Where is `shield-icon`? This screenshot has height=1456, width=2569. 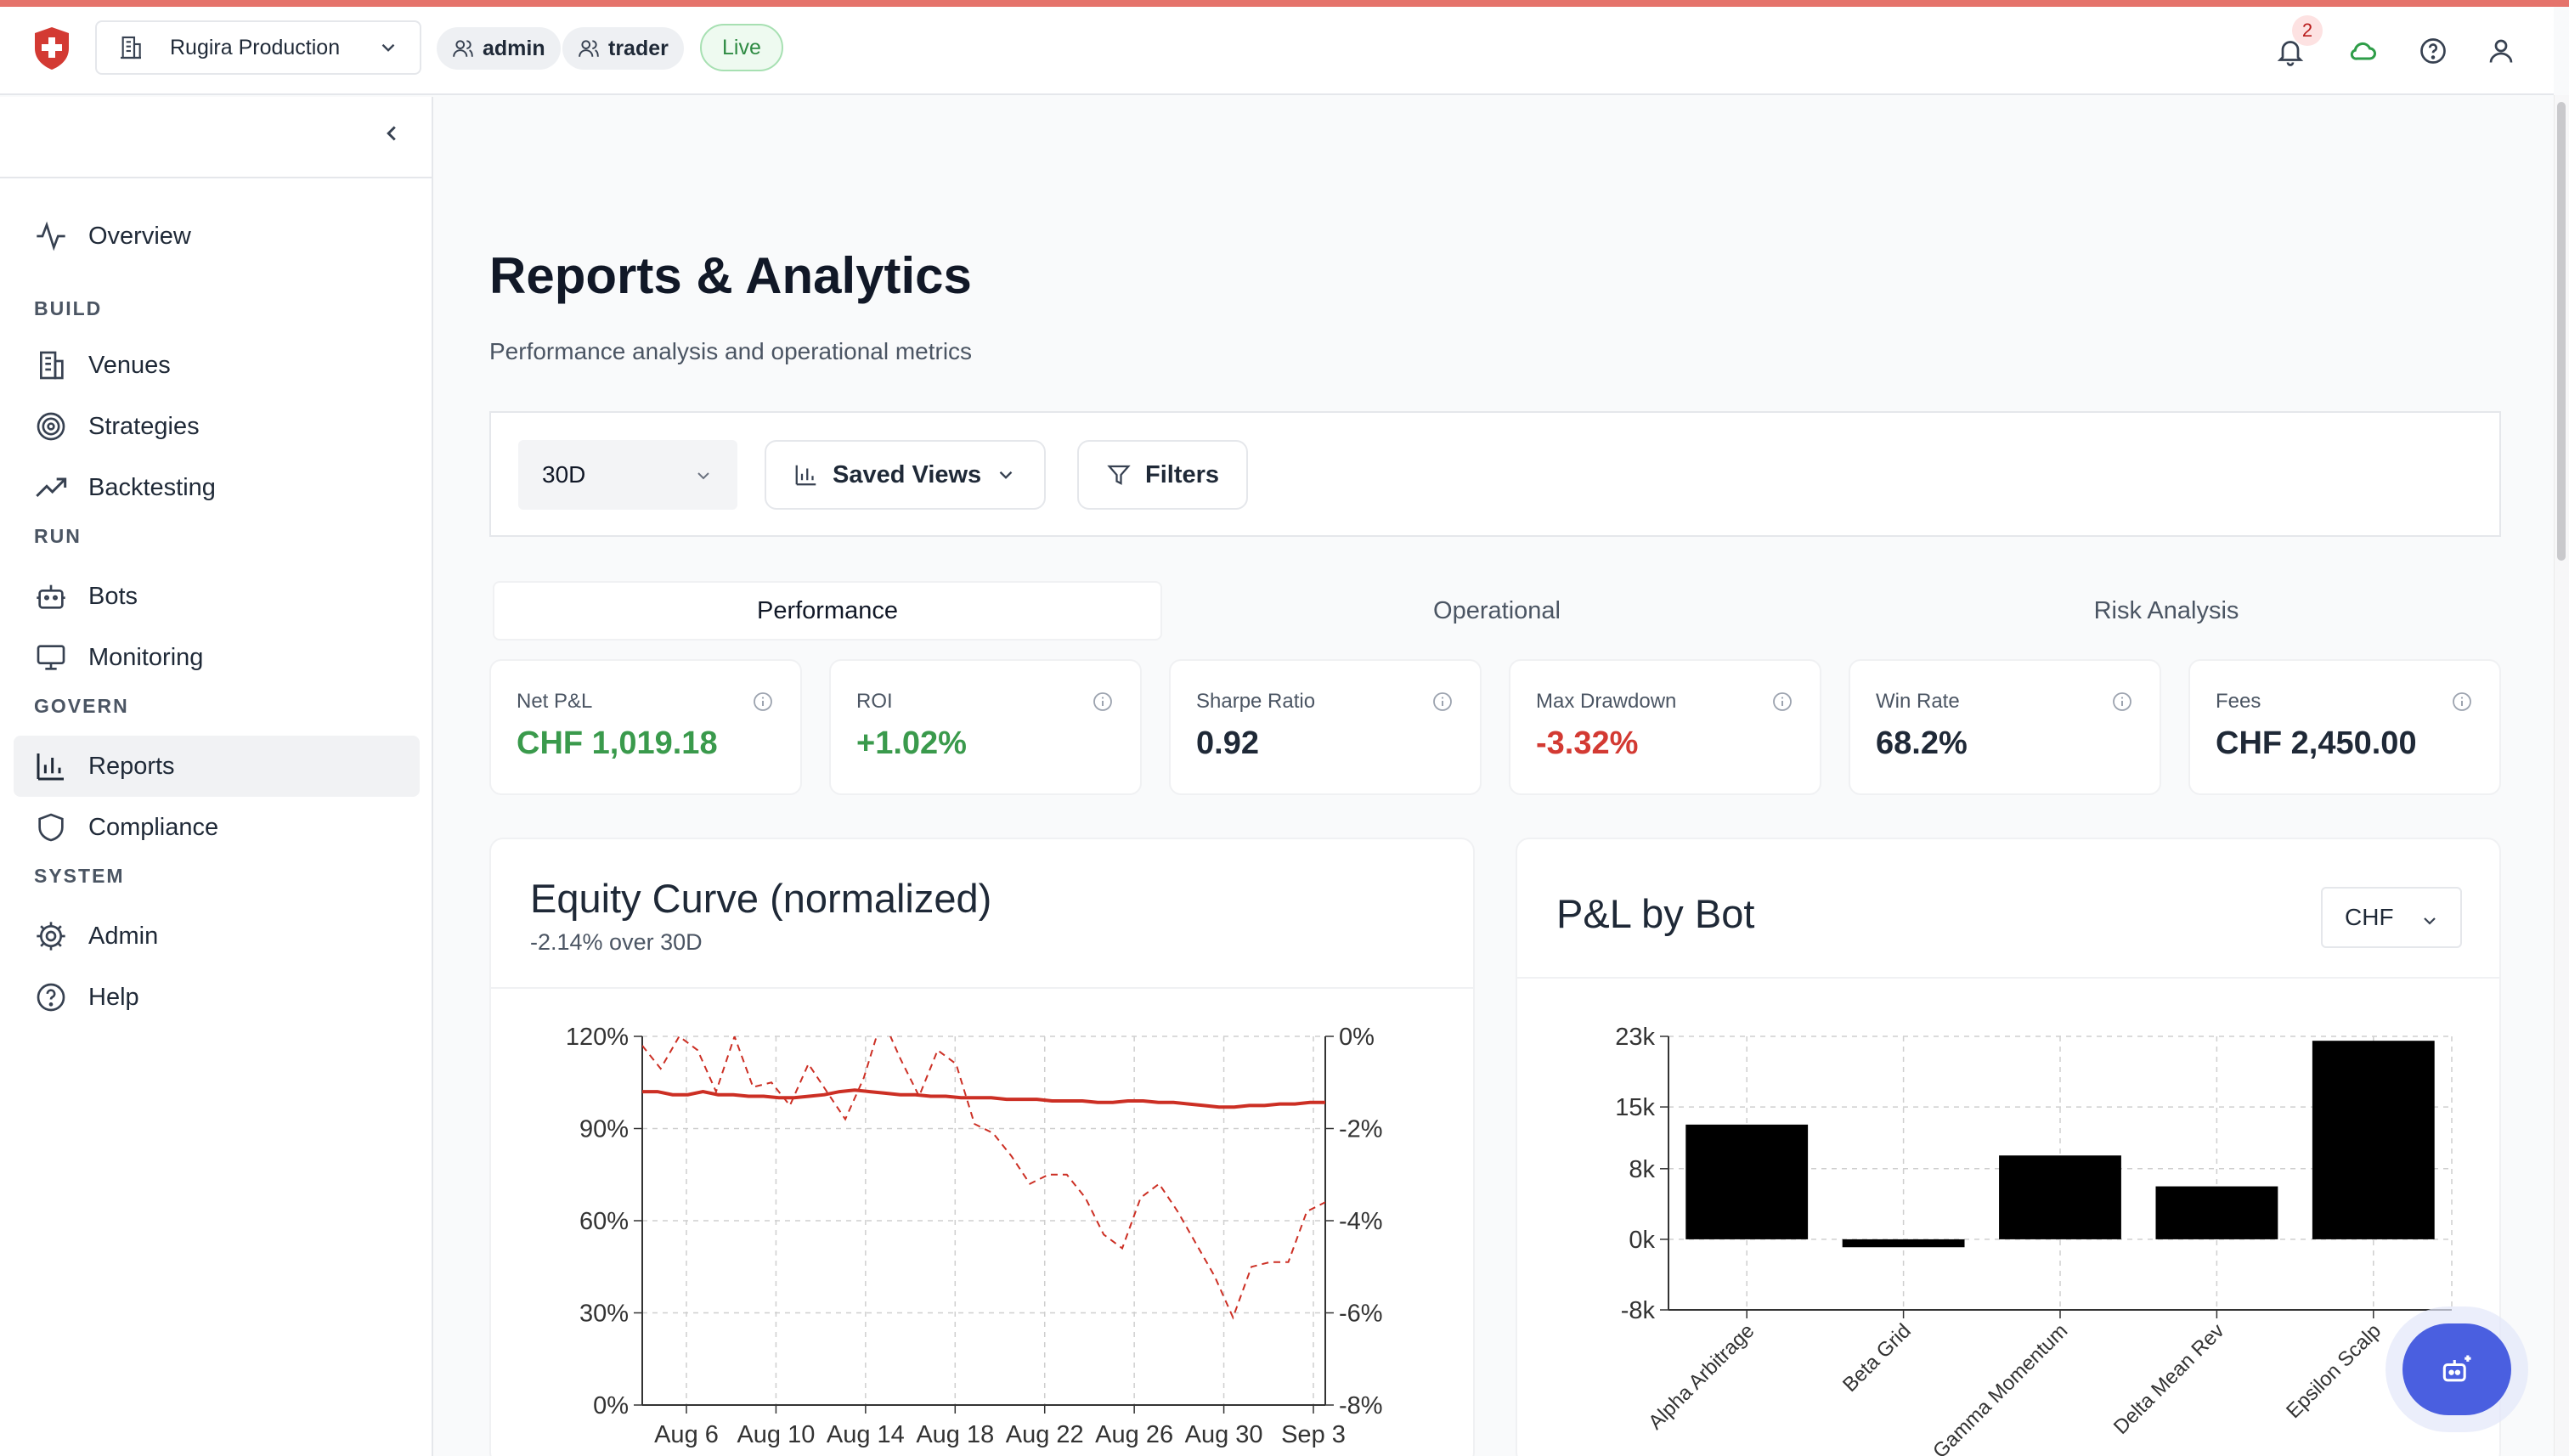
shield-icon is located at coordinates (51, 828).